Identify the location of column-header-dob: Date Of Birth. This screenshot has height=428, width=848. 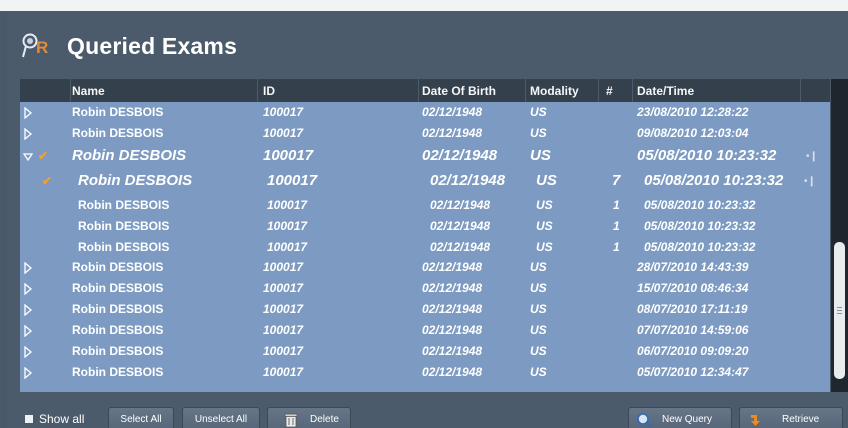
(459, 91).